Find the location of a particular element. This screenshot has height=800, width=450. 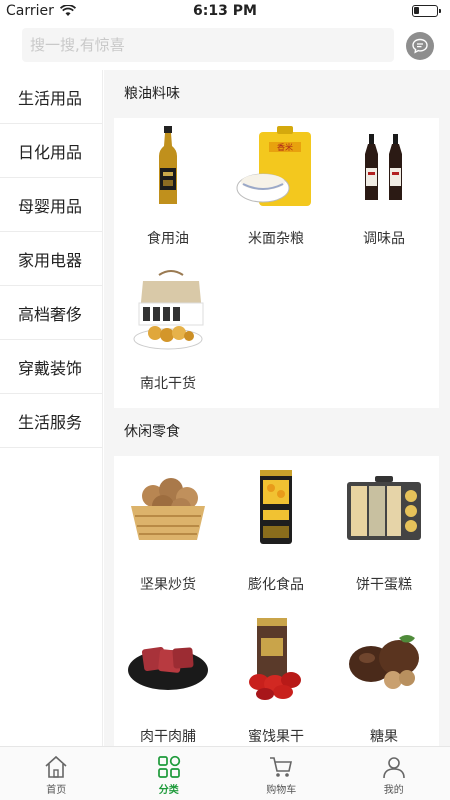

sidebar-item-label: 高档奢侈 is located at coordinates (50, 314).